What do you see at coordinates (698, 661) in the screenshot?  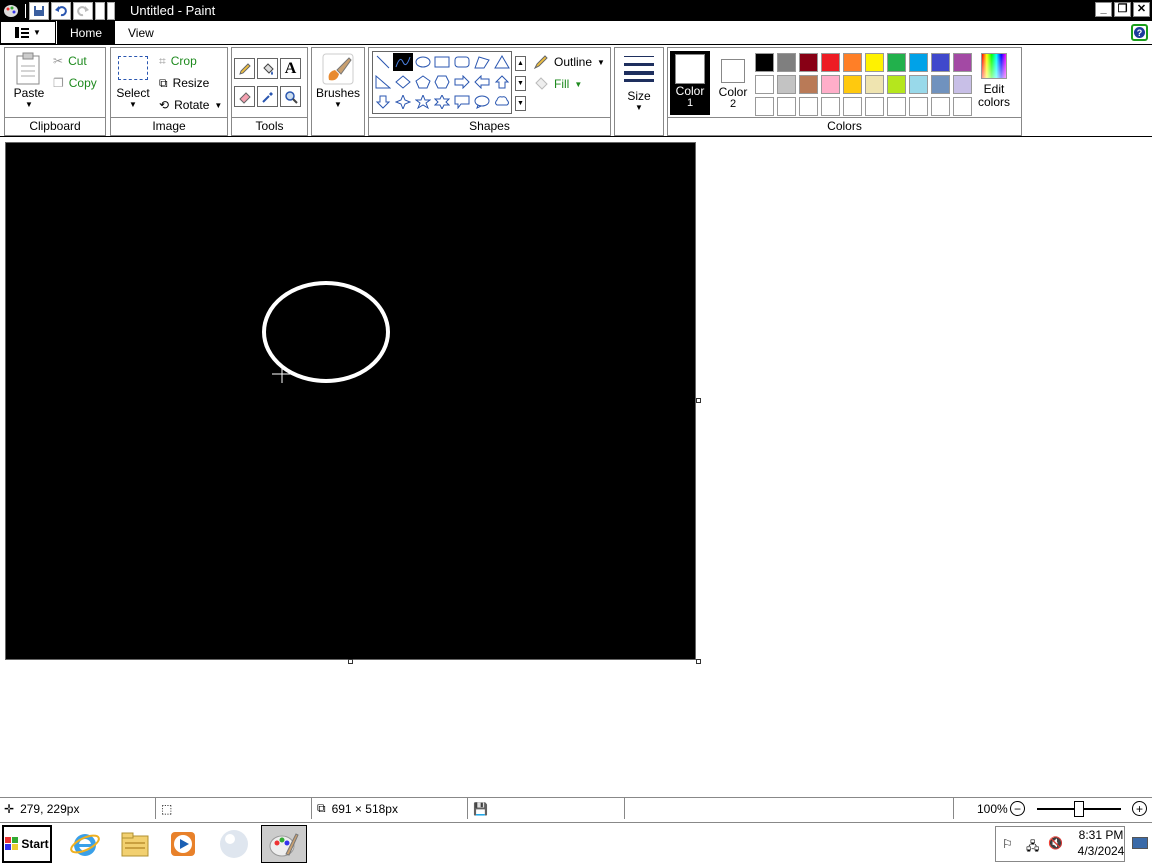 I see `resize-handle-corner` at bounding box center [698, 661].